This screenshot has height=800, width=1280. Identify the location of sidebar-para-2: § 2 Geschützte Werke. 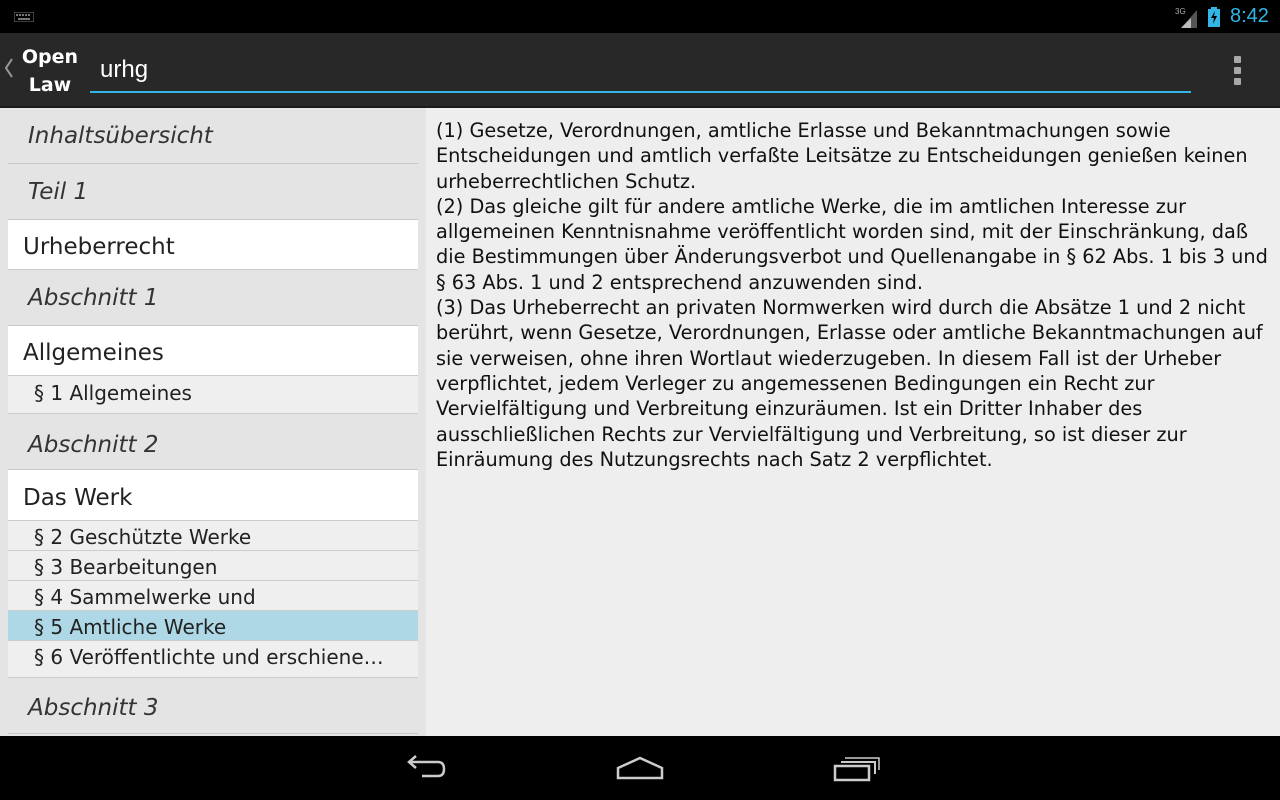
(213, 536).